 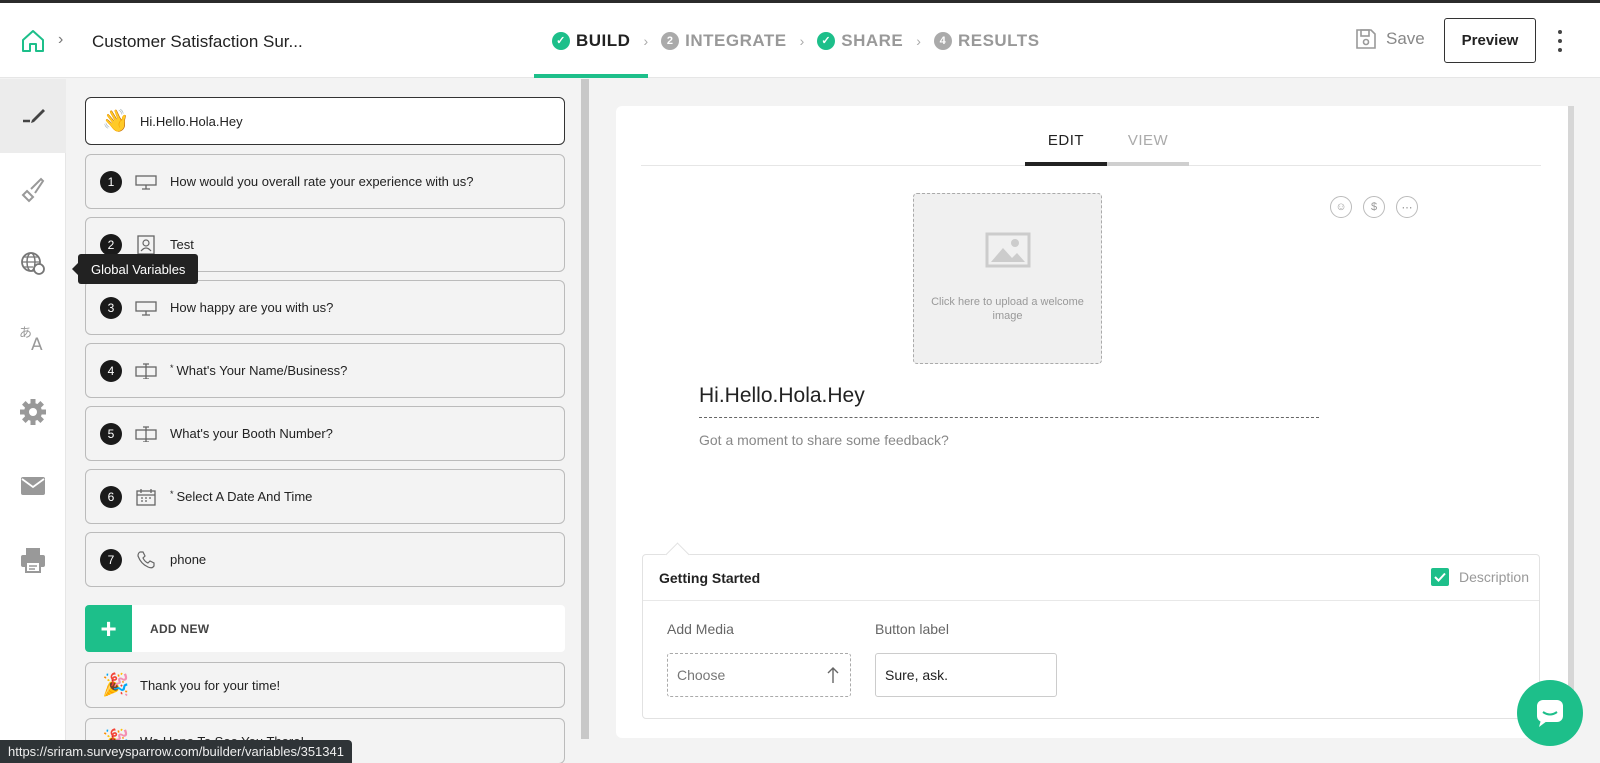 What do you see at coordinates (111, 244) in the screenshot?
I see `question-number: 2` at bounding box center [111, 244].